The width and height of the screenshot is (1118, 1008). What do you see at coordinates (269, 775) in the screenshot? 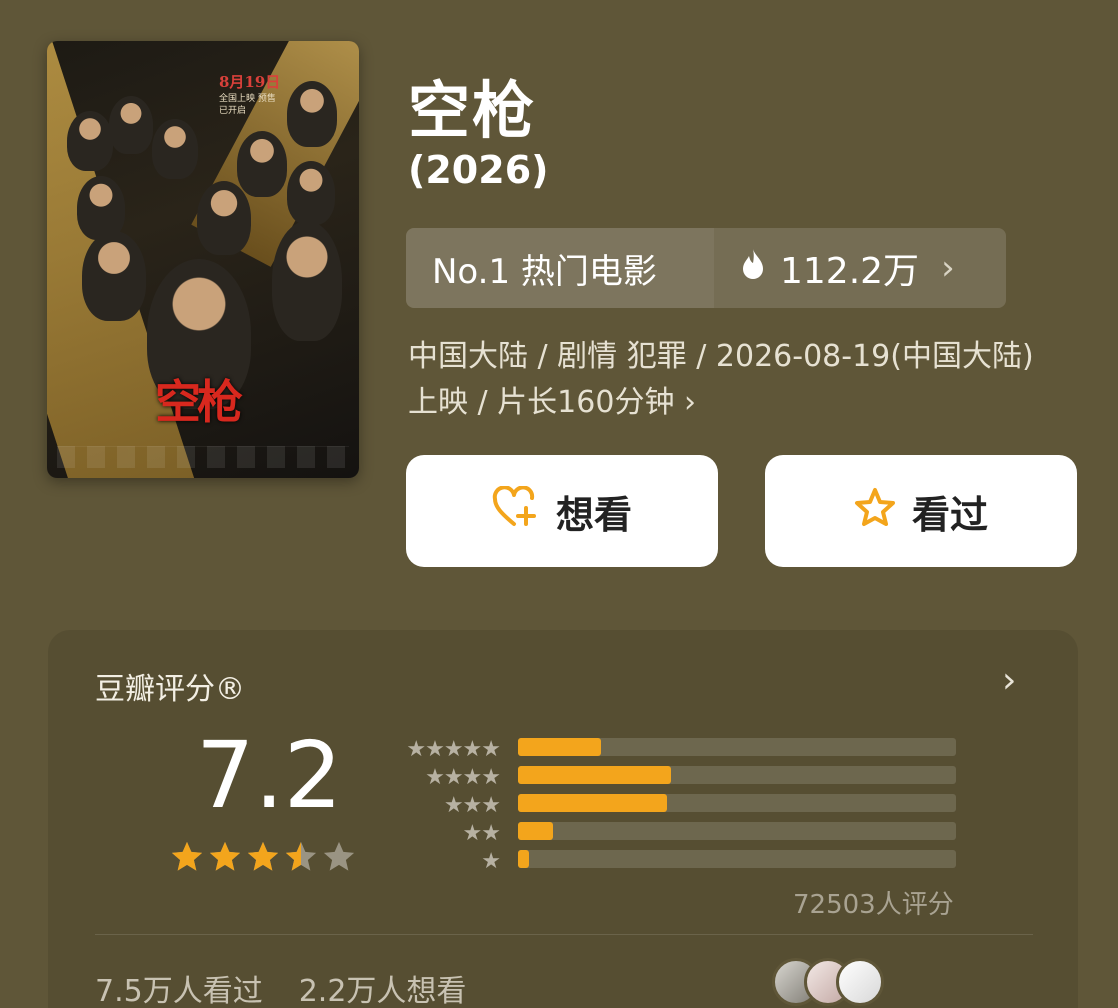
I see `rating-score: 7.2` at bounding box center [269, 775].